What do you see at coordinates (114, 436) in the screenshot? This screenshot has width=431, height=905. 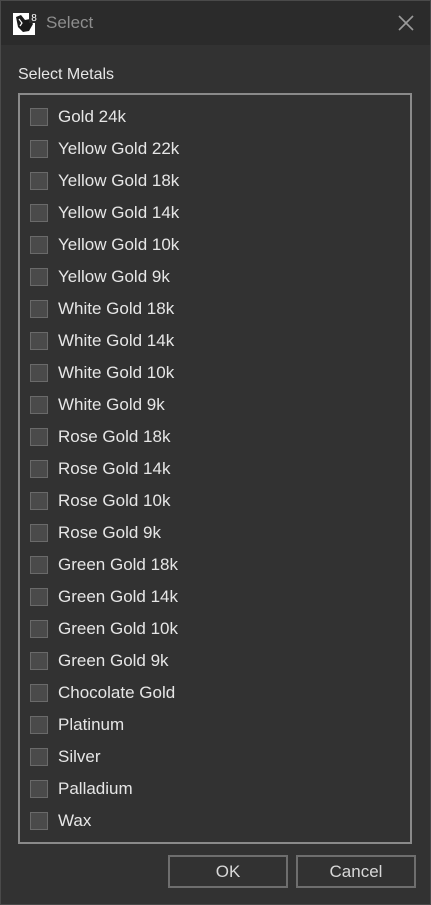 I see `checkbox-label: Rose Gold 18k` at bounding box center [114, 436].